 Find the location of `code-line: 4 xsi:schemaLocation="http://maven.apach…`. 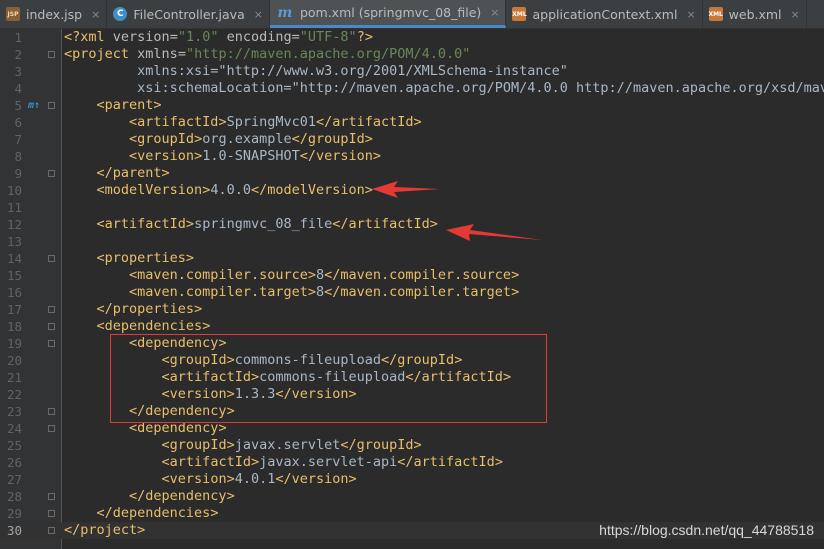

code-line: 4 xsi:schemaLocation="http://maven.apach… is located at coordinates (412, 88).